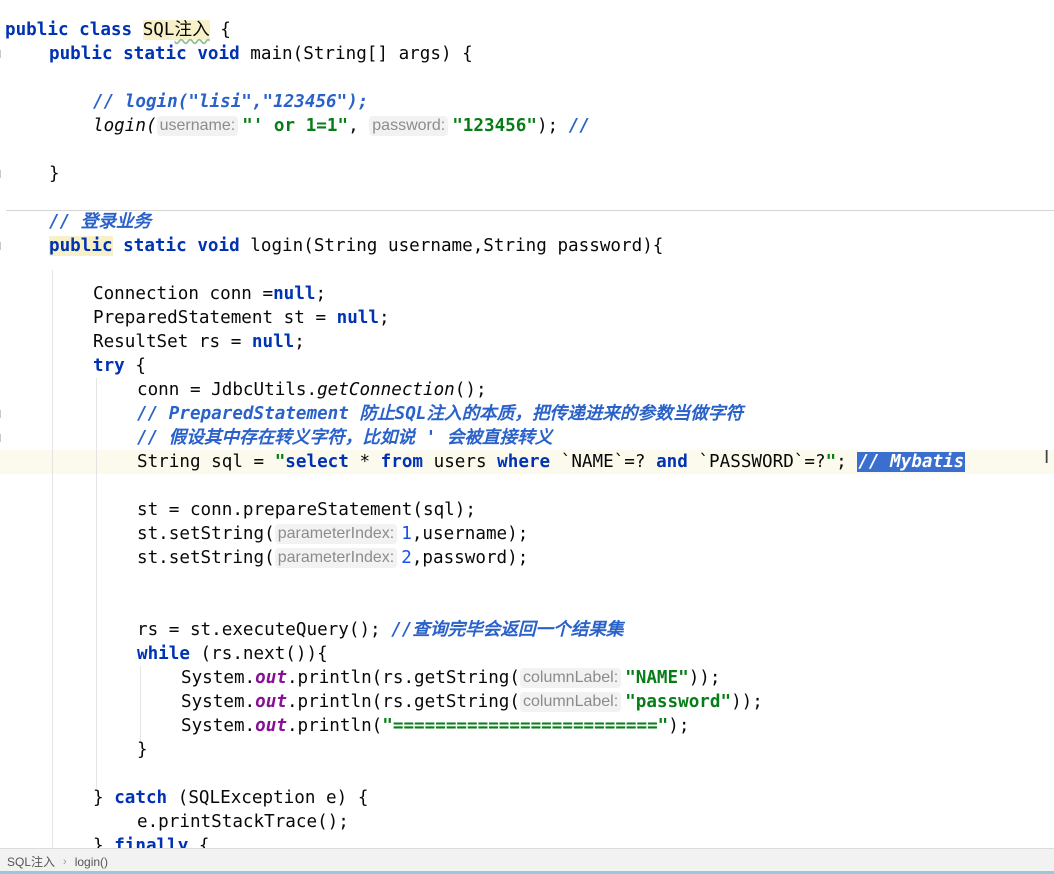 The height and width of the screenshot is (874, 1054). I want to click on parameter-hint: password:, so click(409, 126).